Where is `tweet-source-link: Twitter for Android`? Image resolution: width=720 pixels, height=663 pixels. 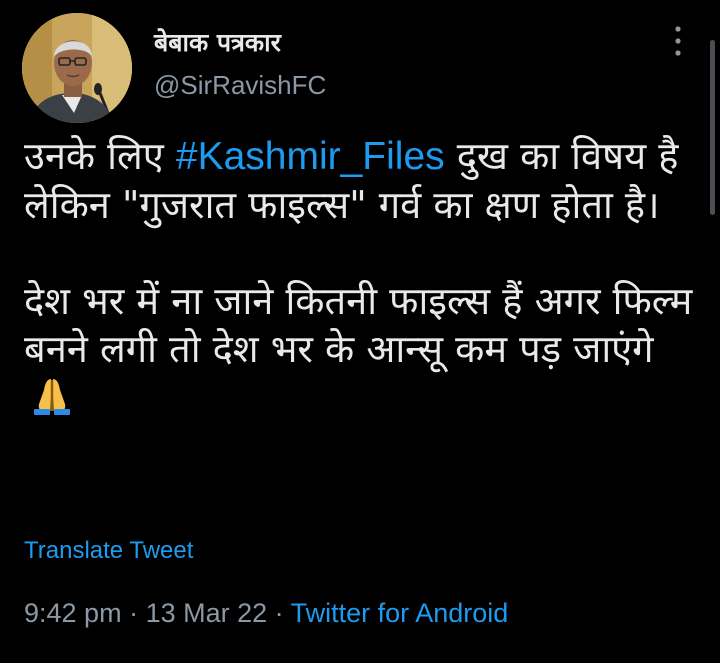
tweet-source-link: Twitter for Android is located at coordinates (400, 613).